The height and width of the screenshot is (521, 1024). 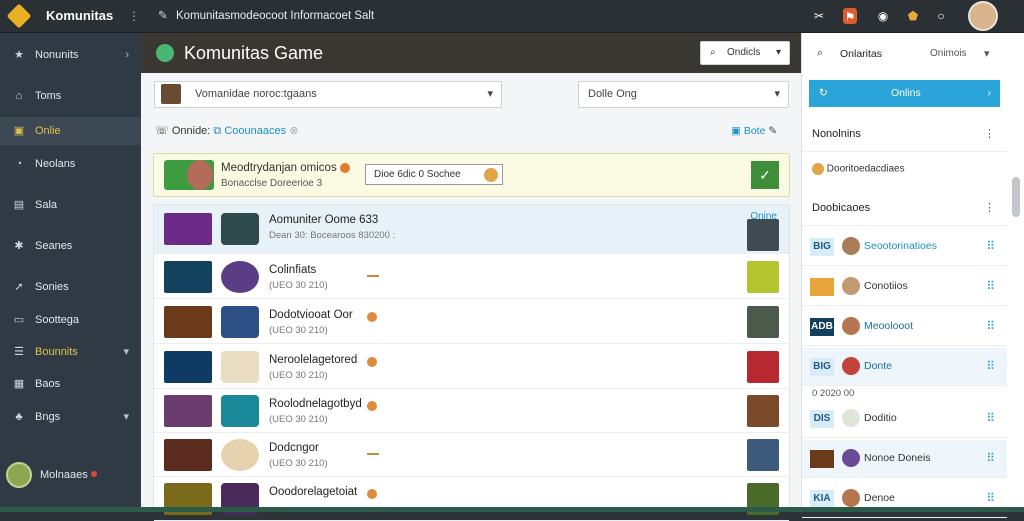 What do you see at coordinates (861, 54) in the screenshot?
I see `right-panel-title: Onlaritas` at bounding box center [861, 54].